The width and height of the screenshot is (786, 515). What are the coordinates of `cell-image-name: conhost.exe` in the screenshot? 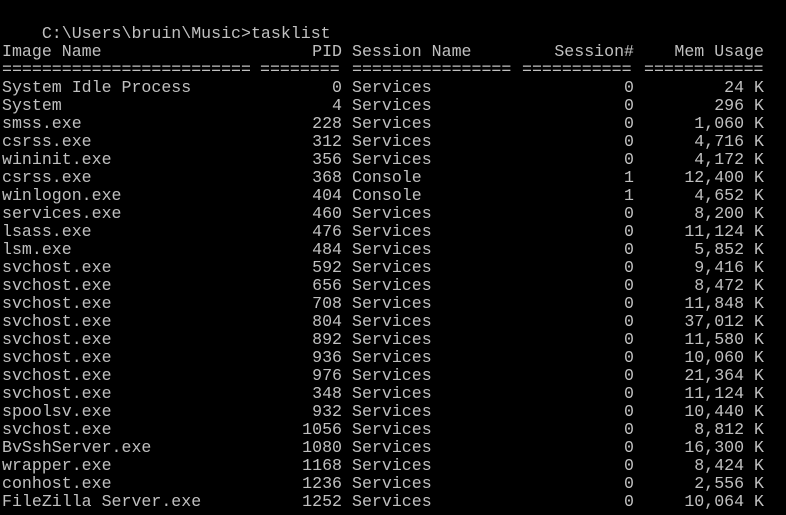 It's located at (57, 483).